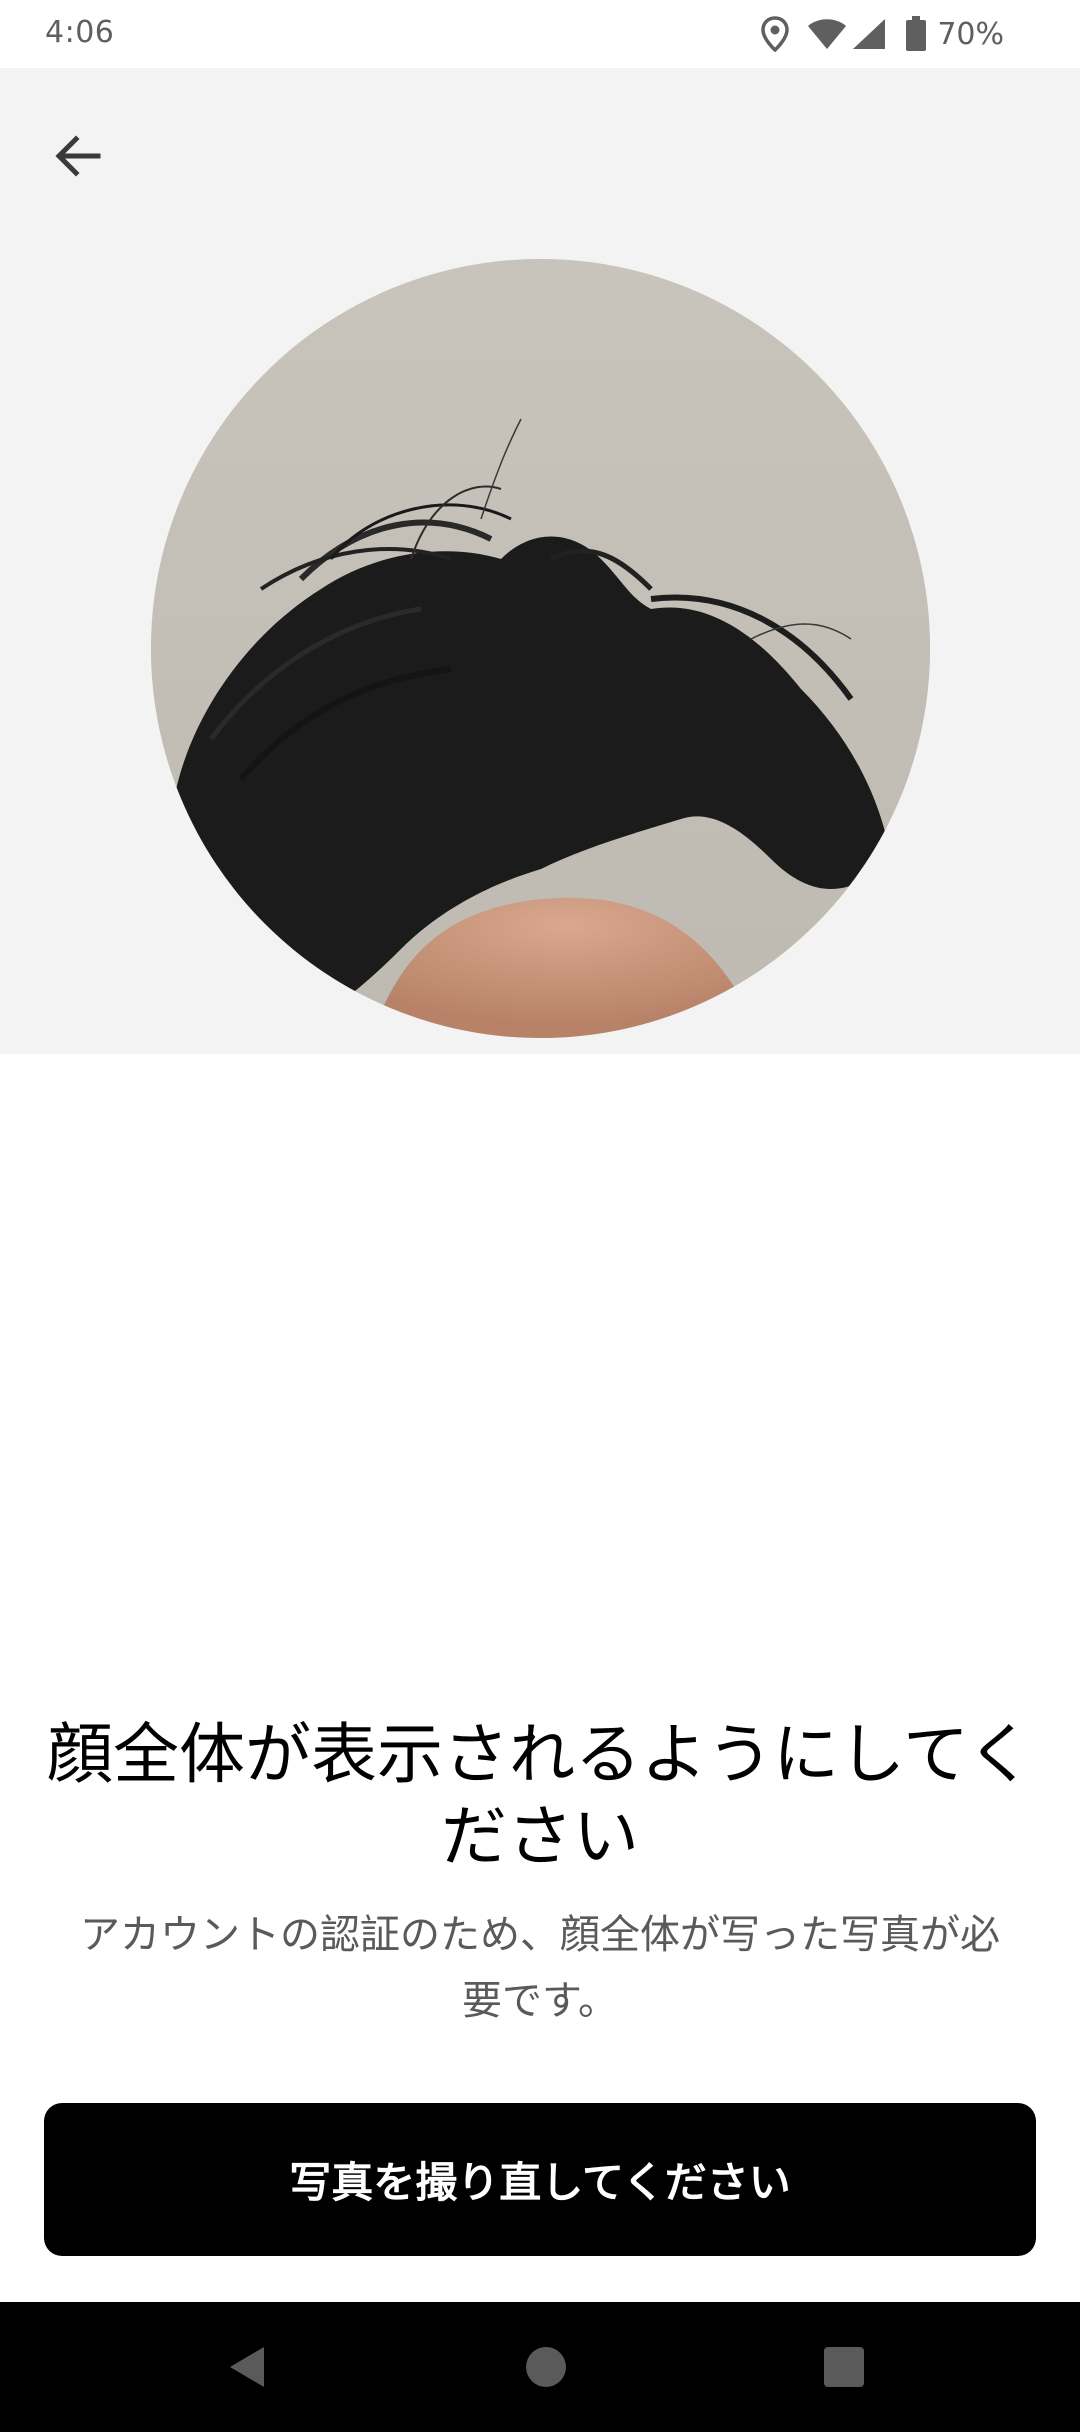  Describe the element at coordinates (540, 34) in the screenshot. I see `status-bar: 4:06 70%` at that location.